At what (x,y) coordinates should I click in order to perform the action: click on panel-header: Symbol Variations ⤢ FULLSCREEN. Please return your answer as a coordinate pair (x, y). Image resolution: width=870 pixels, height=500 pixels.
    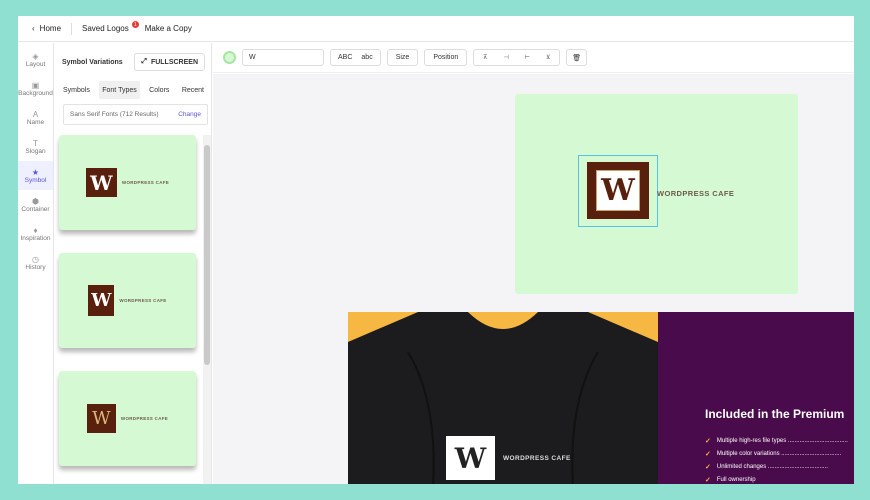
    Looking at the image, I should click on (133, 62).